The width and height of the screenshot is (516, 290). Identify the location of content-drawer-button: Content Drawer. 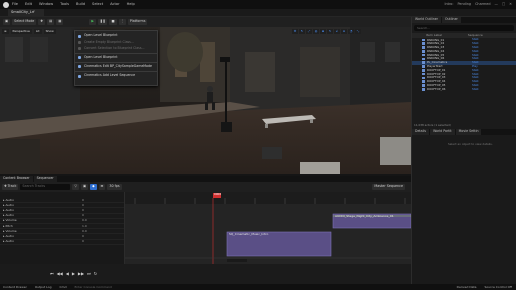
(15, 287).